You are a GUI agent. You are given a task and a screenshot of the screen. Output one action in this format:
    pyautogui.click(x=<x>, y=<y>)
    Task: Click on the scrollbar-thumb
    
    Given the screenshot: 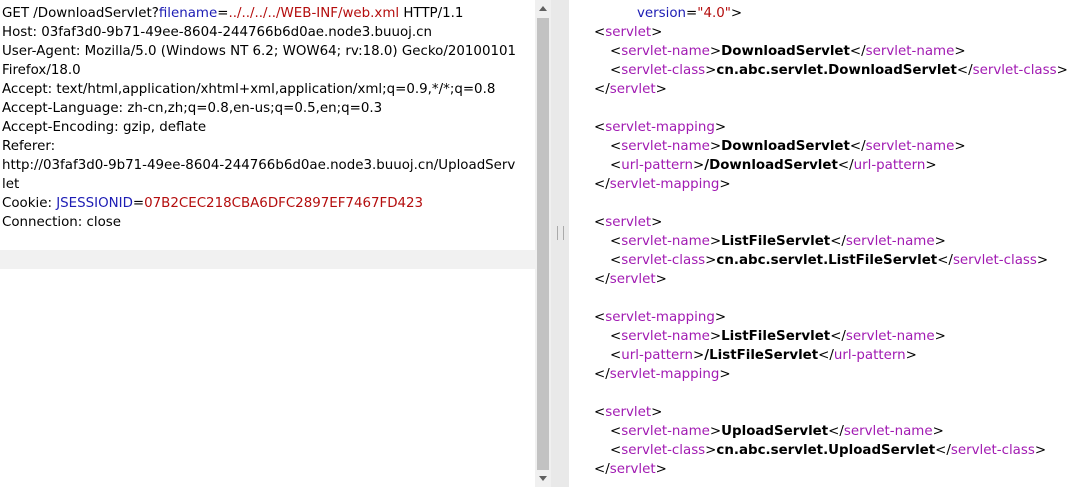 What is the action you would take?
    pyautogui.click(x=543, y=245)
    